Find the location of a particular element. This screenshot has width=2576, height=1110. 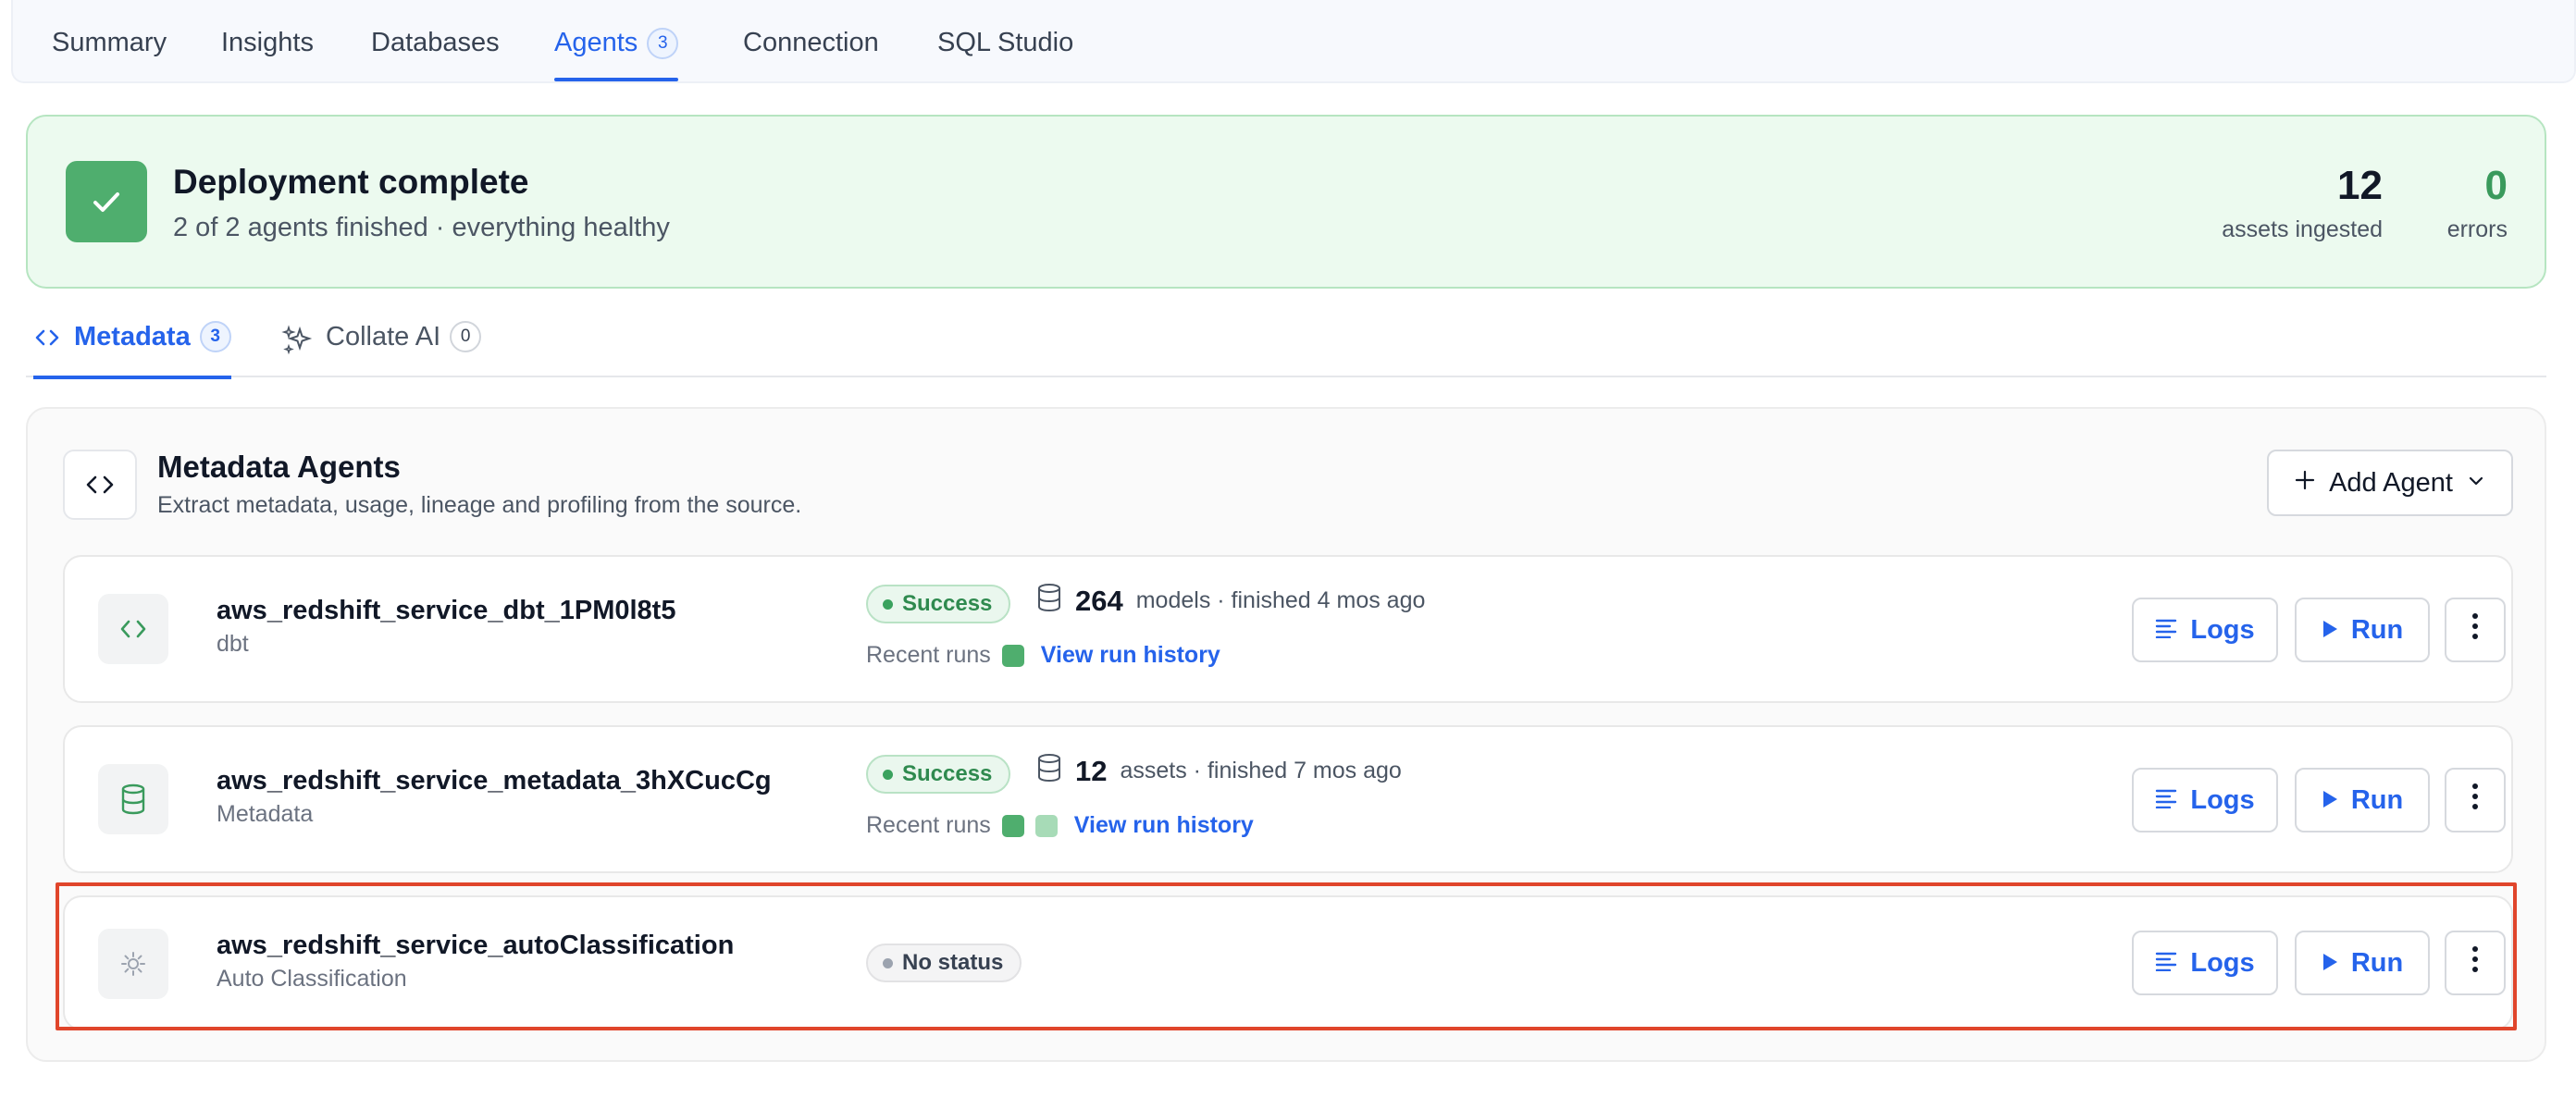

status-label: No status is located at coordinates (953, 963).